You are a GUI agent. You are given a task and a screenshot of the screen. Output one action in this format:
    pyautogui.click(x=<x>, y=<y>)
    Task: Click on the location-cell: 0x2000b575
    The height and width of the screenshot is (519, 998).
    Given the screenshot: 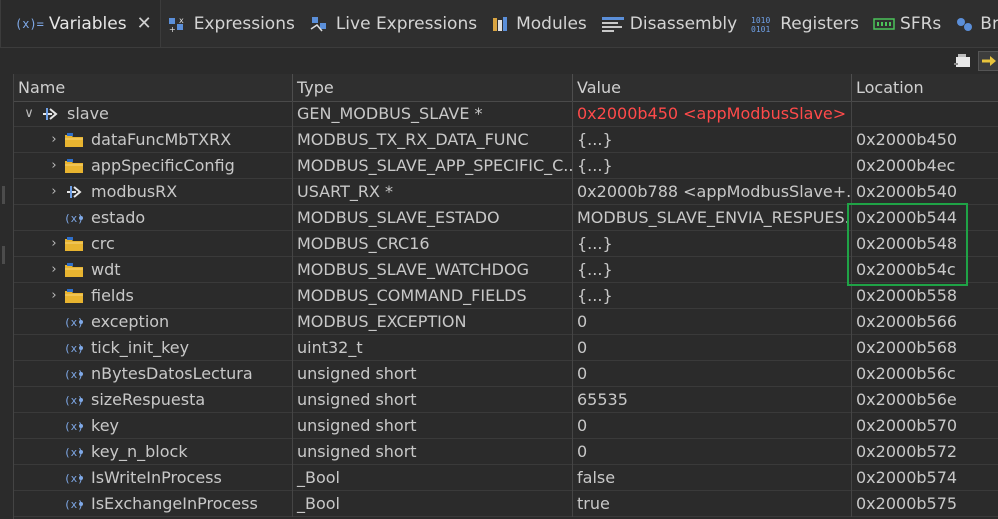 What is the action you would take?
    pyautogui.click(x=907, y=503)
    